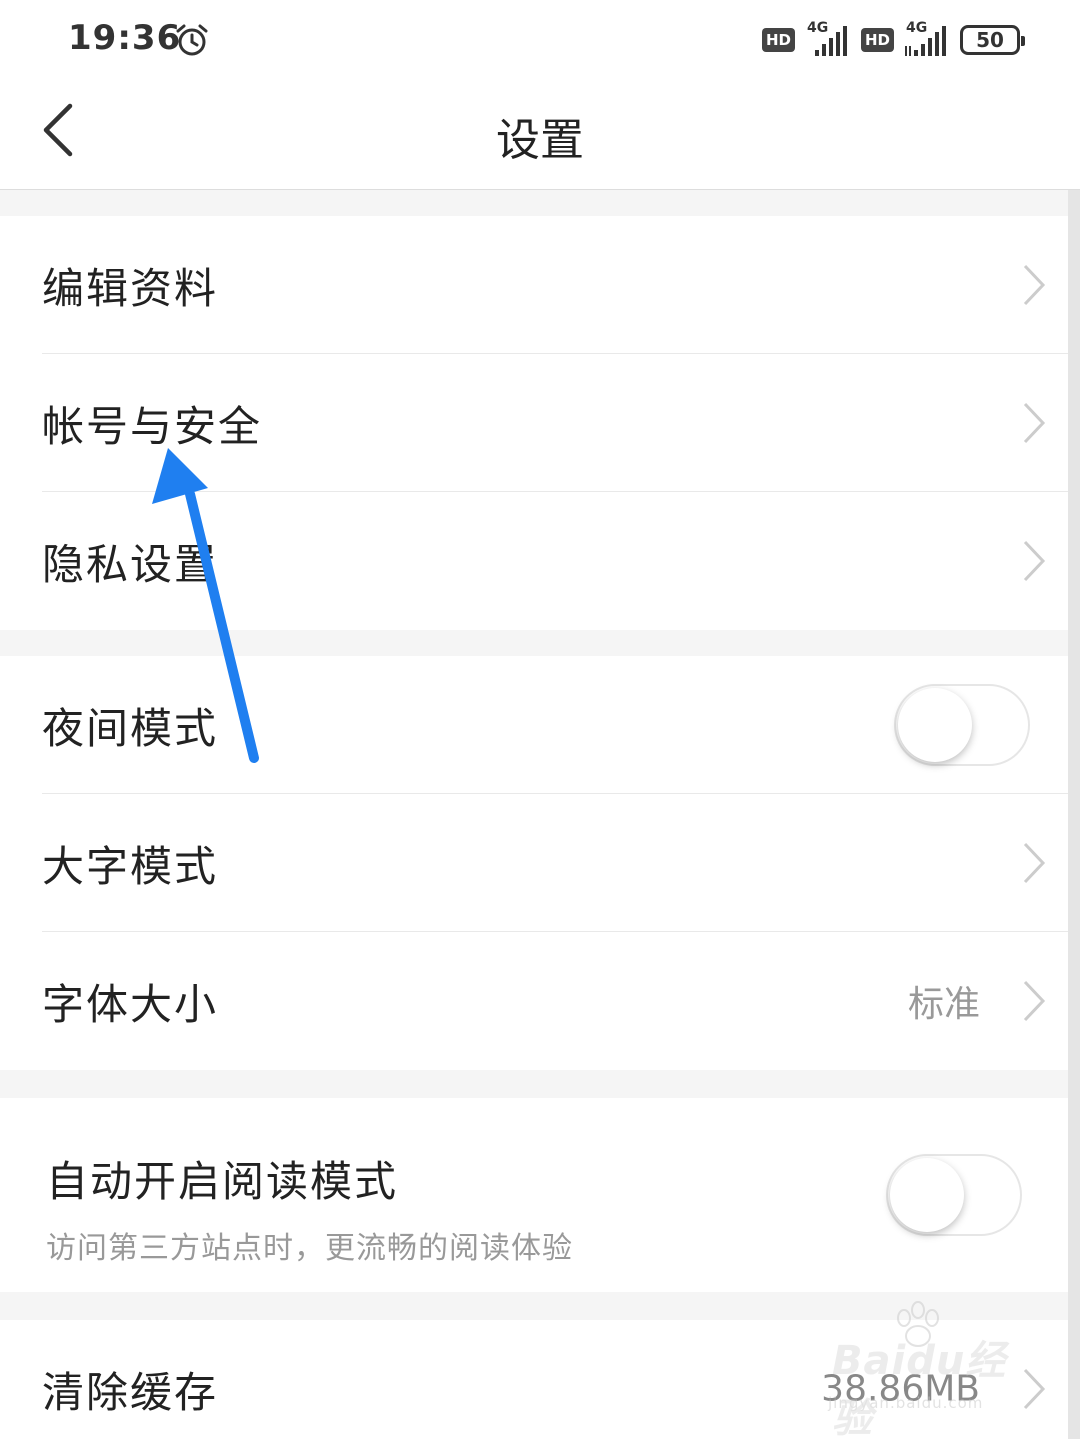  I want to click on status-icons: HD 4G HD 4G 50, so click(893, 40).